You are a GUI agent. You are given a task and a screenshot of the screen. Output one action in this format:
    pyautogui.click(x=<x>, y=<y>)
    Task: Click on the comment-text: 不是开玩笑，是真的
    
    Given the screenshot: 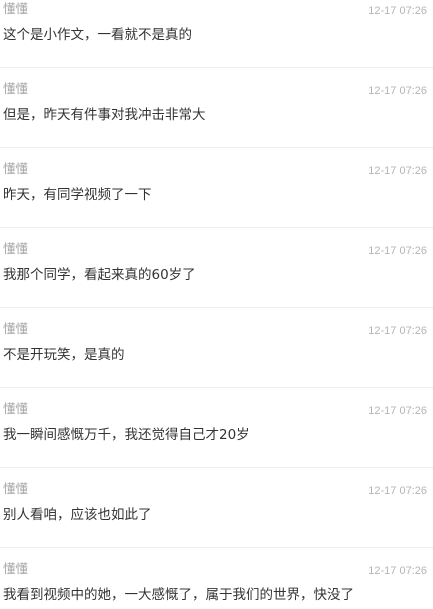 What is the action you would take?
    pyautogui.click(x=64, y=355)
    